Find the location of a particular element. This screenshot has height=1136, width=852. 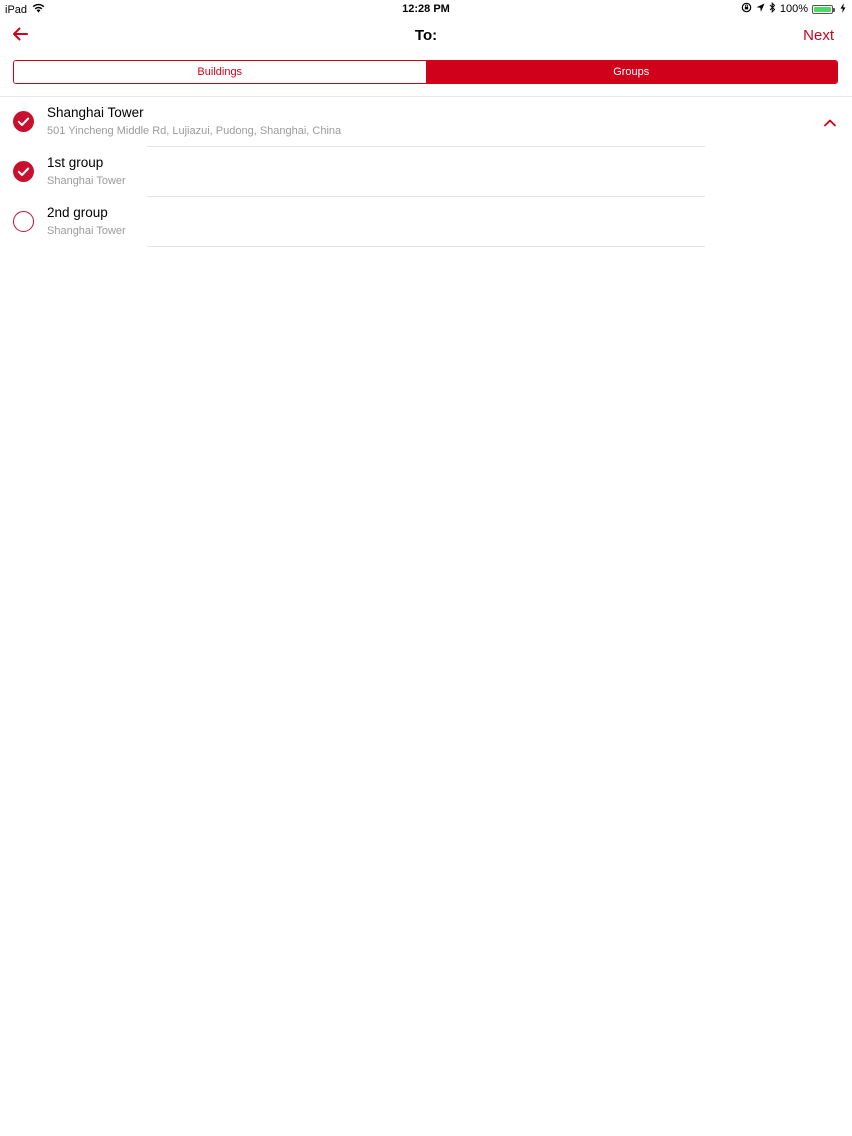

item-title: 1st group is located at coordinates (75, 162).